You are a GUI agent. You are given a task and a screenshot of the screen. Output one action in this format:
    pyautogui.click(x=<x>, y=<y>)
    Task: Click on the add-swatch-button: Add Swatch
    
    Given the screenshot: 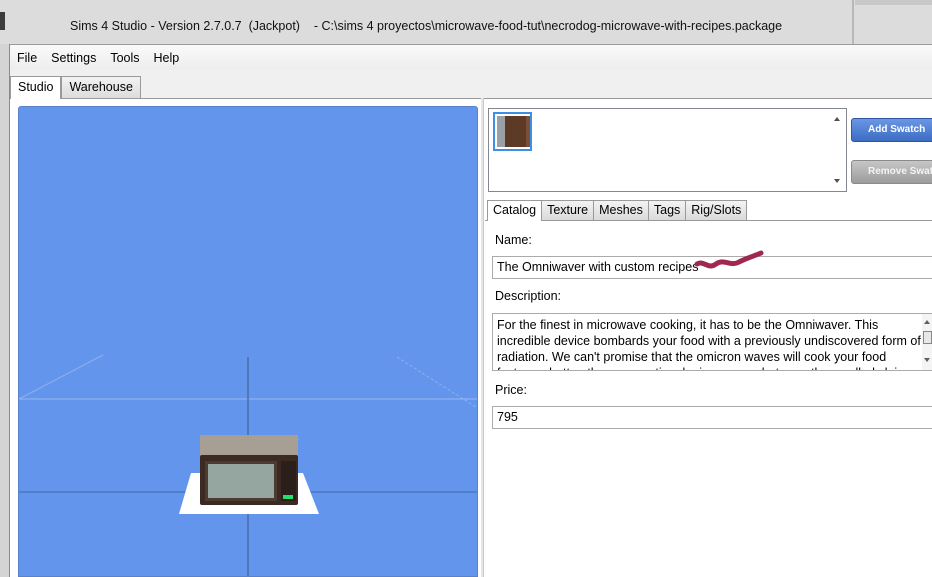 What is the action you would take?
    pyautogui.click(x=891, y=130)
    